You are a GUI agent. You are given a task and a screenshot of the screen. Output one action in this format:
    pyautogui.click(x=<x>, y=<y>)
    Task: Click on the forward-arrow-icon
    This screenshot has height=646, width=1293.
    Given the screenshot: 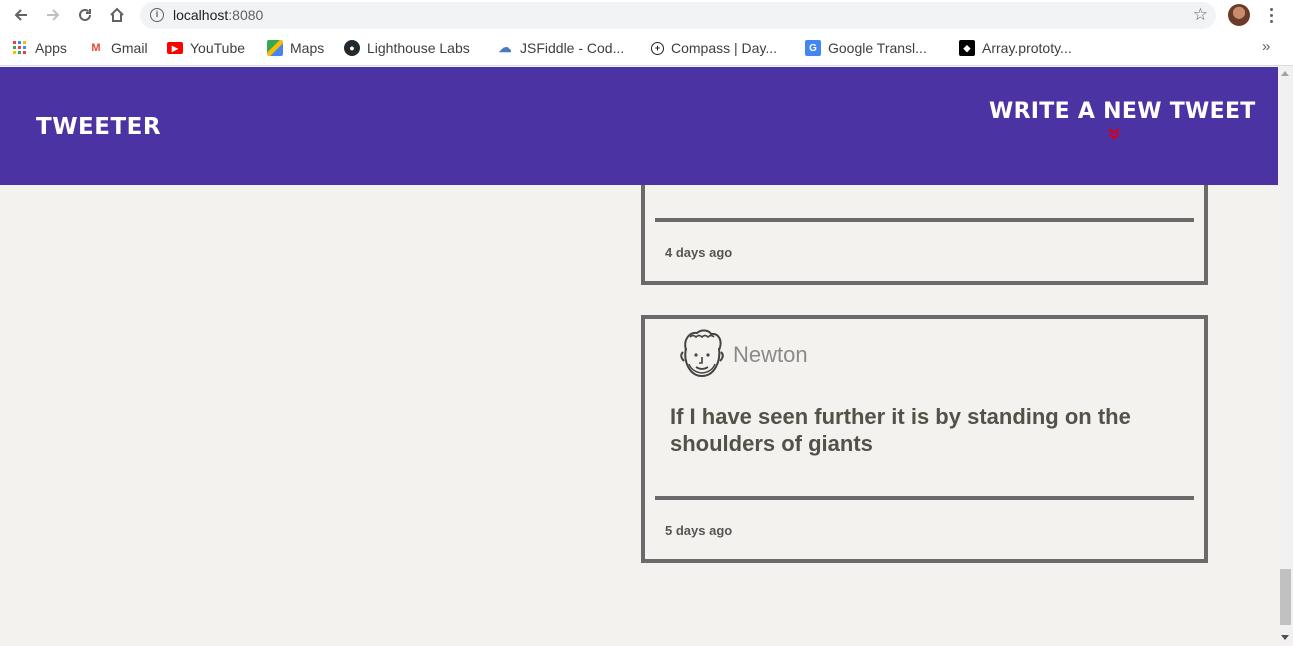 What is the action you would take?
    pyautogui.click(x=53, y=15)
    